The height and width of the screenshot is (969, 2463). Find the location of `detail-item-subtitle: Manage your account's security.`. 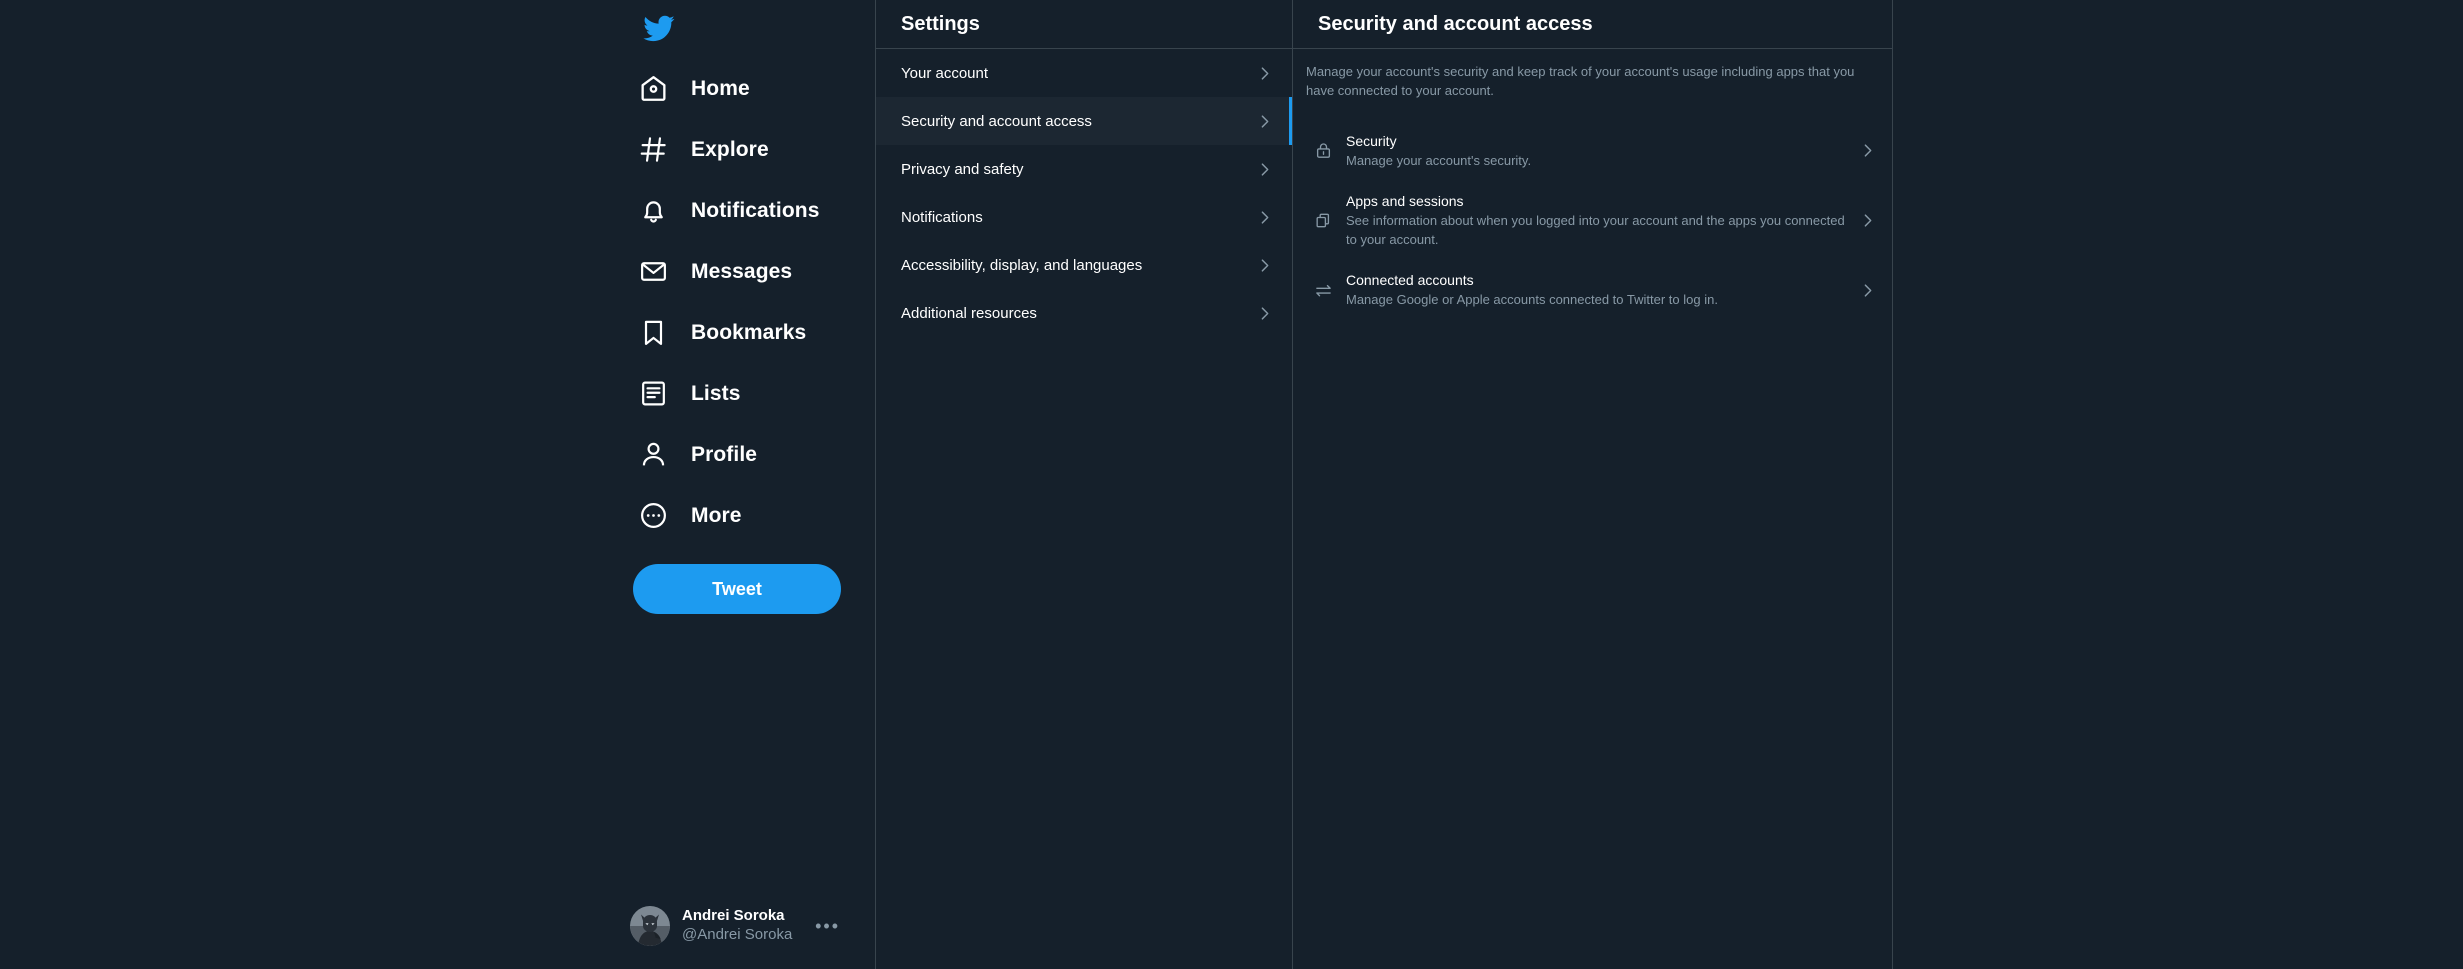

detail-item-subtitle: Manage your account's security. is located at coordinates (1439, 160).